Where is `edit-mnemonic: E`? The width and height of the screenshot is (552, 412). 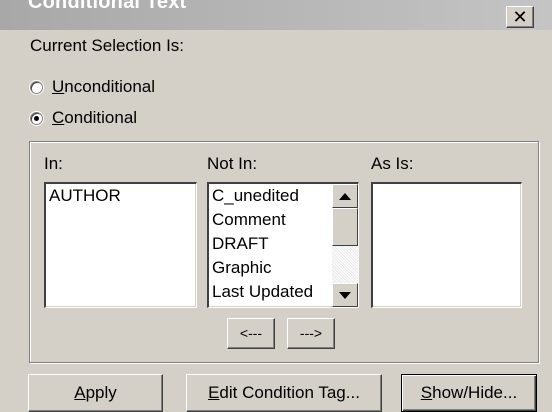 edit-mnemonic: E is located at coordinates (214, 392).